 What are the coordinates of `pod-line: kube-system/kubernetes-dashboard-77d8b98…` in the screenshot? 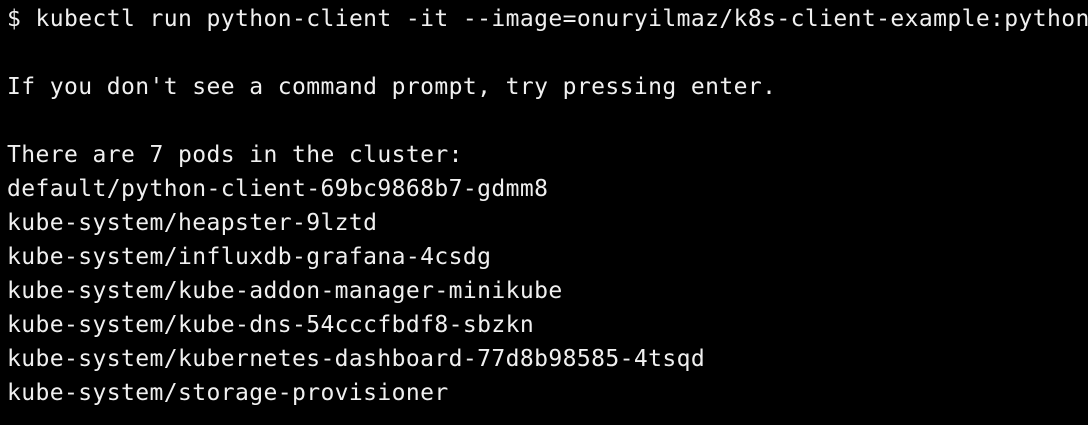 It's located at (356, 359).